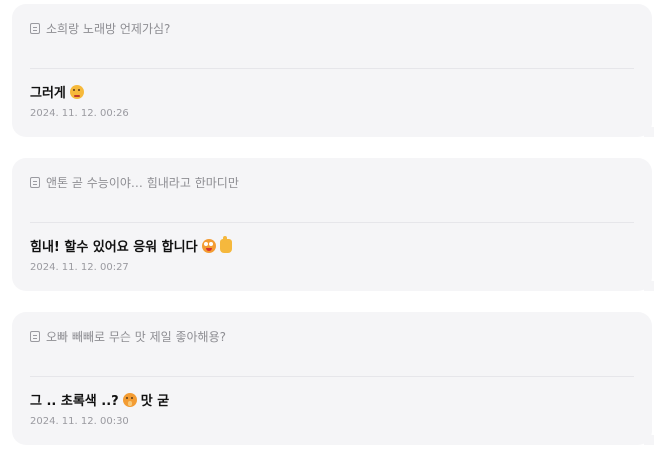  What do you see at coordinates (225, 244) in the screenshot?
I see `thumbs-up-emoji-icon` at bounding box center [225, 244].